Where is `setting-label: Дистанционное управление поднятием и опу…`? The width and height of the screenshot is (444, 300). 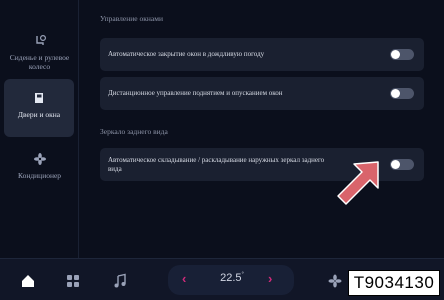 setting-label: Дистанционное управление поднятием и опу… is located at coordinates (195, 93).